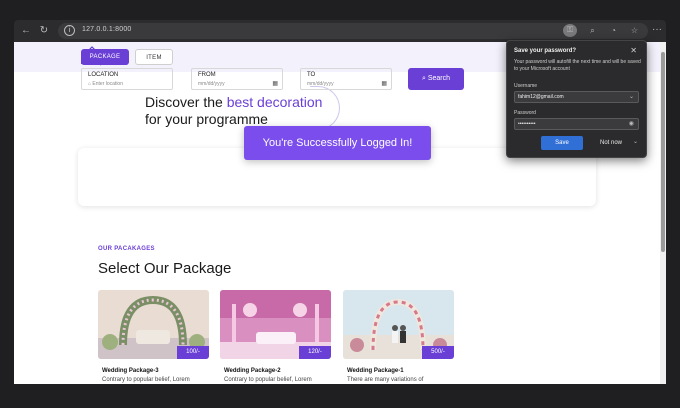  What do you see at coordinates (439, 78) in the screenshot?
I see `search-button-label: Search` at bounding box center [439, 78].